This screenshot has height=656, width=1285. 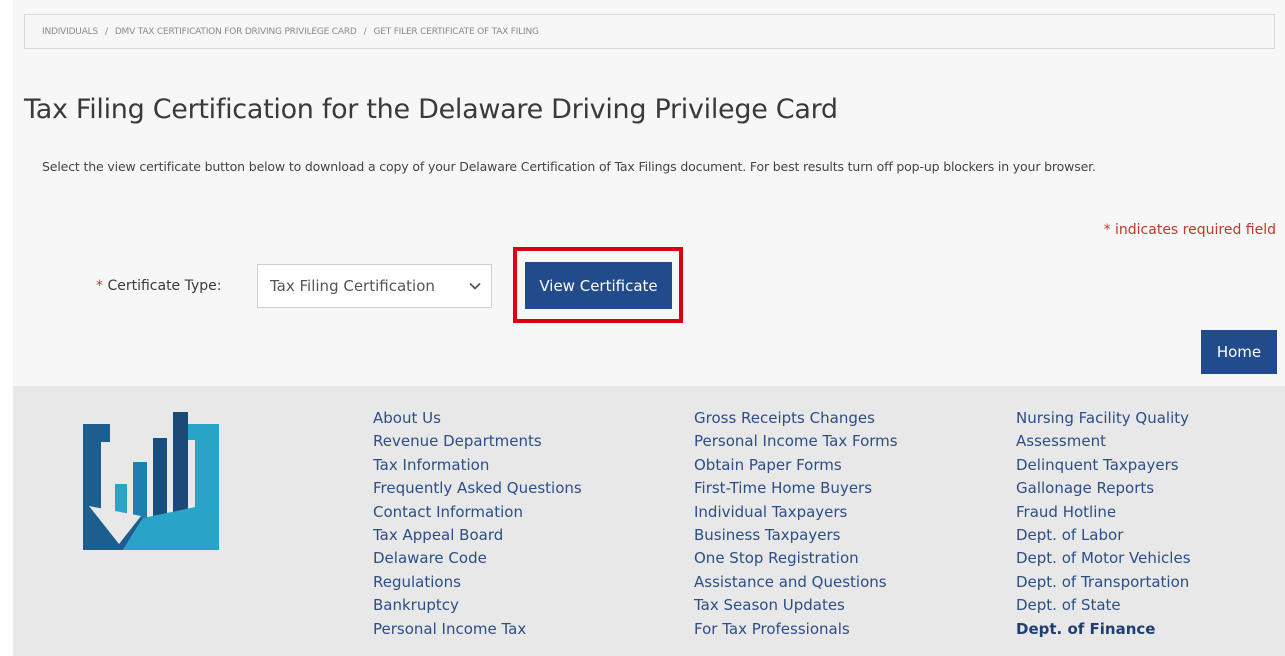 I want to click on footer-link-nursing-facility-quality: Nursing Facility Quality, so click(x=1103, y=418).